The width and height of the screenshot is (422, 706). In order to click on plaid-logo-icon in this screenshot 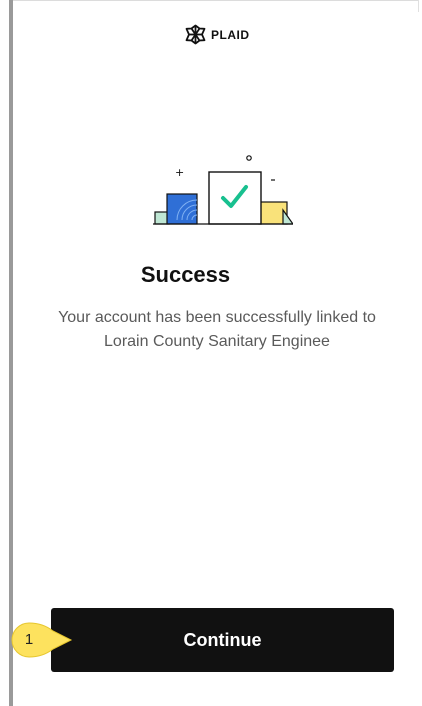, I will do `click(195, 34)`.